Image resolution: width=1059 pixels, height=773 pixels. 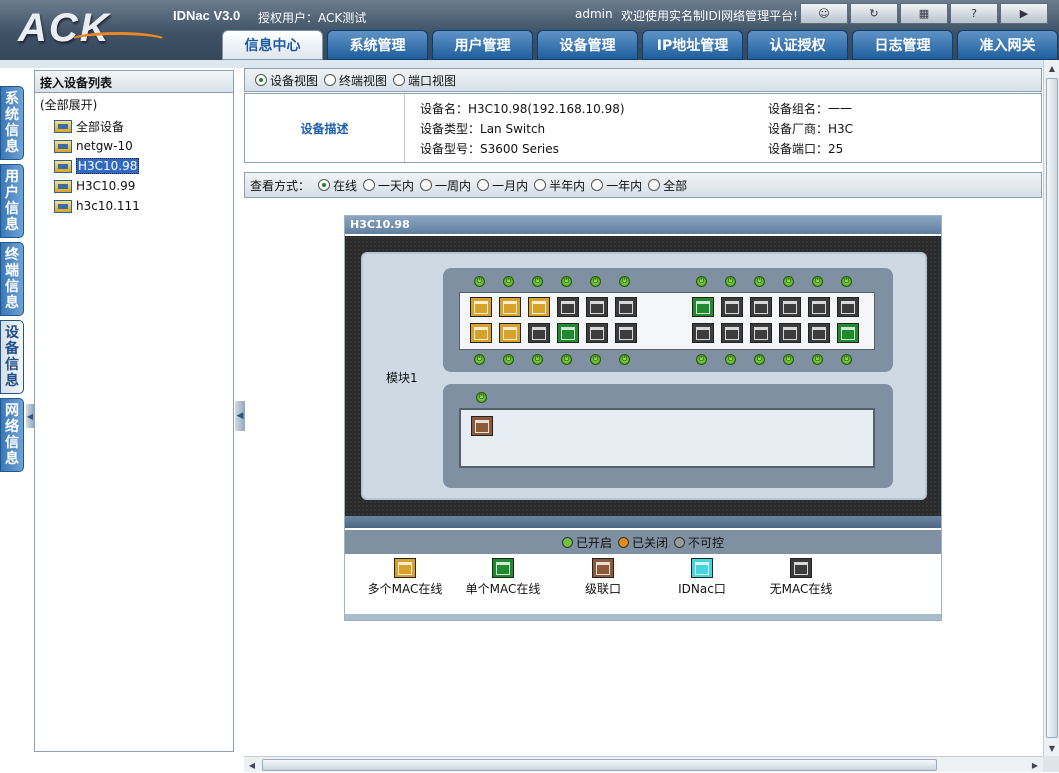 What do you see at coordinates (272, 45) in the screenshot?
I see `tab-0: 信息中心` at bounding box center [272, 45].